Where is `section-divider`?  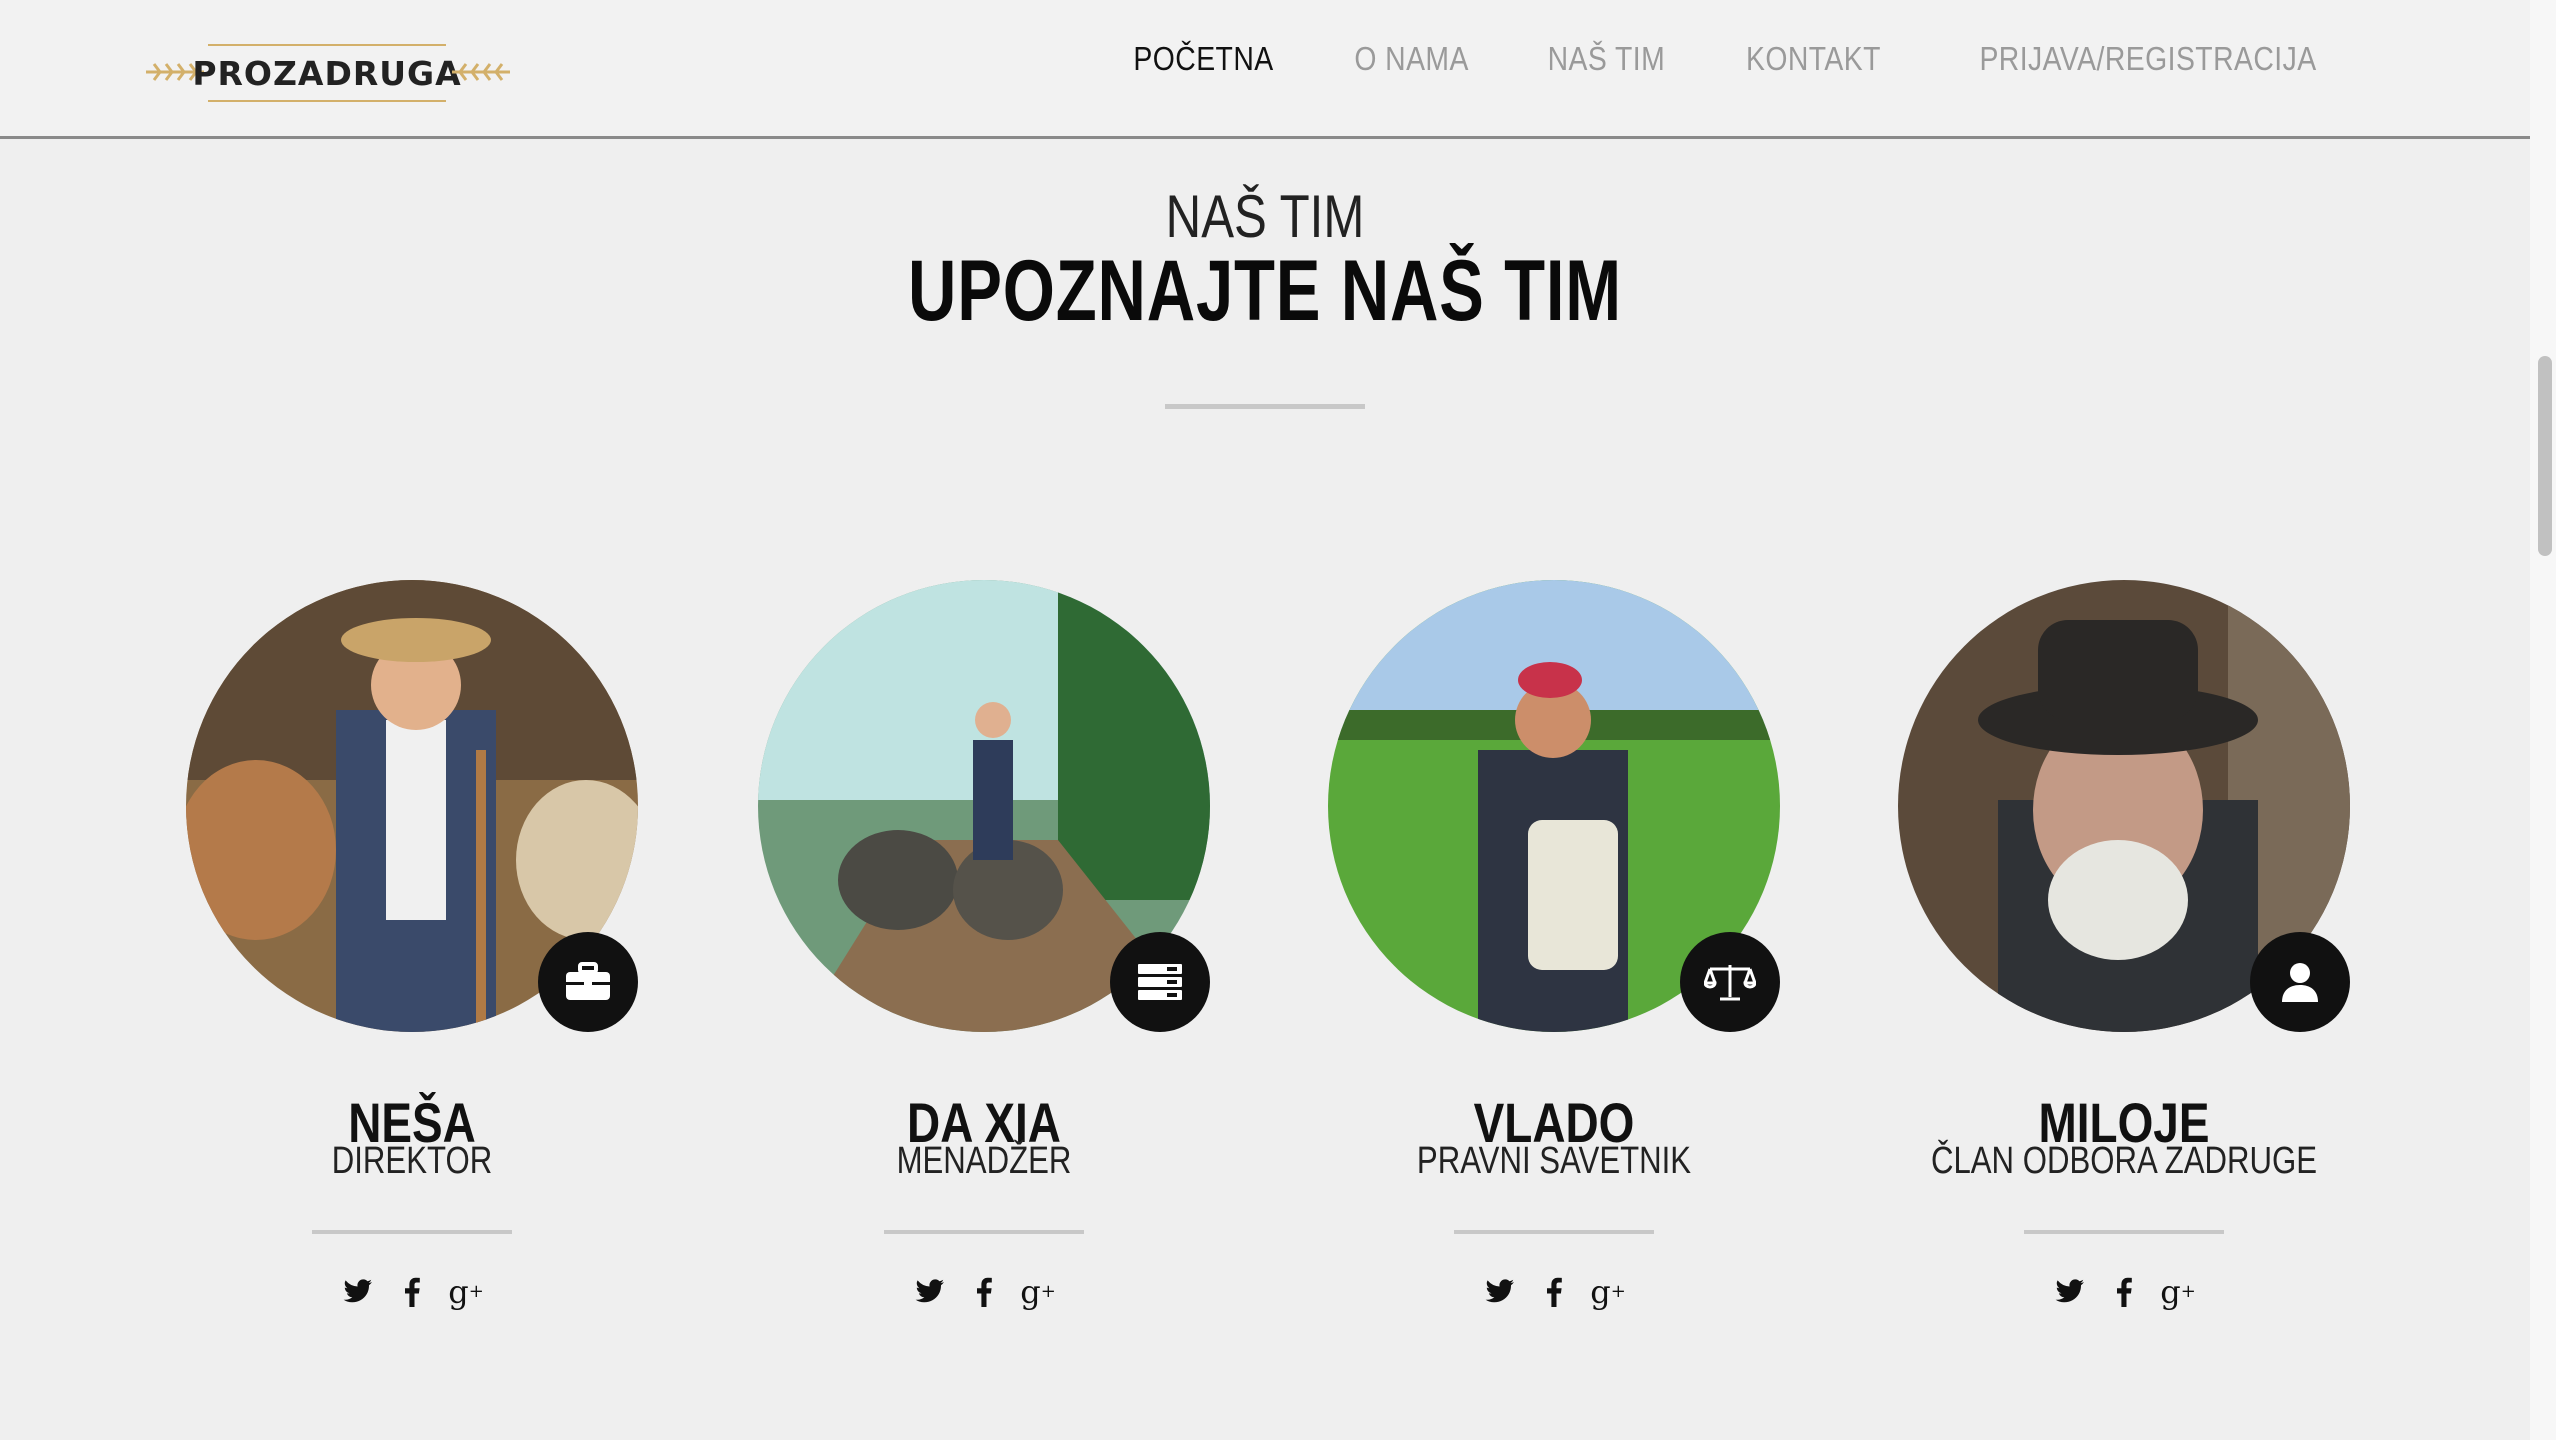
section-divider is located at coordinates (1265, 406).